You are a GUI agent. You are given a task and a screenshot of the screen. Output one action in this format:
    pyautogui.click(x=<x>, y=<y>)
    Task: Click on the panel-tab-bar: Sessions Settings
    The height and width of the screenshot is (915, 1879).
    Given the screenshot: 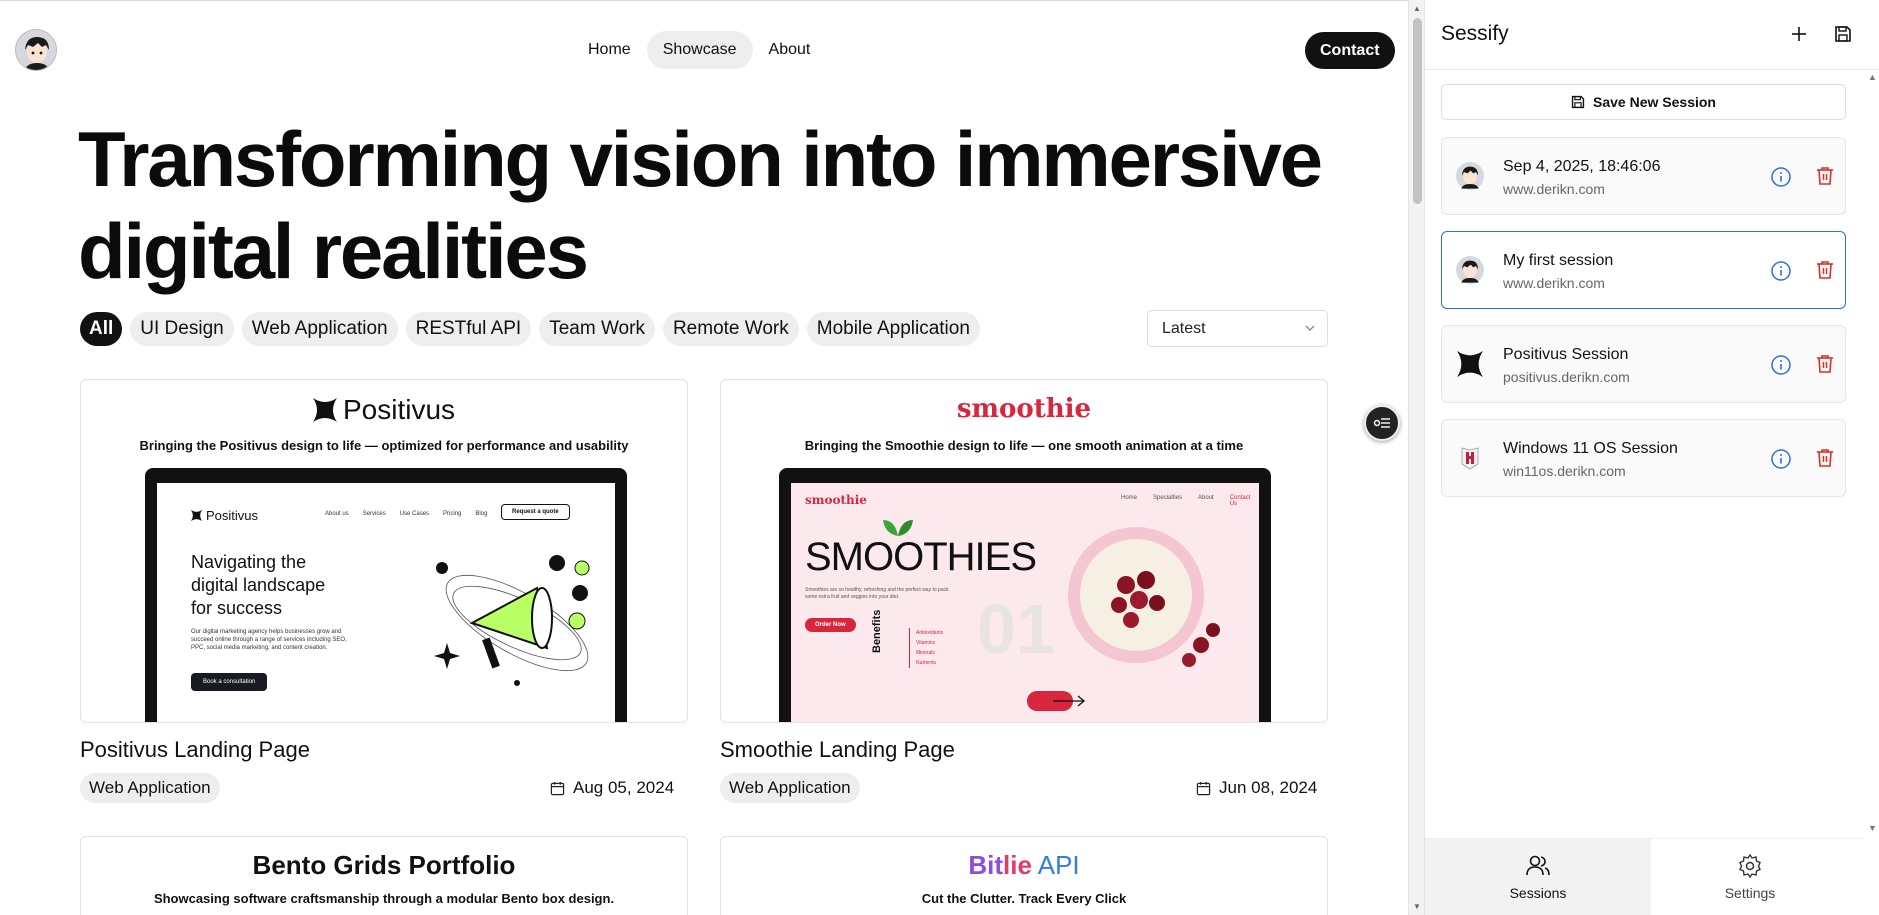 What is the action you would take?
    pyautogui.click(x=1644, y=876)
    